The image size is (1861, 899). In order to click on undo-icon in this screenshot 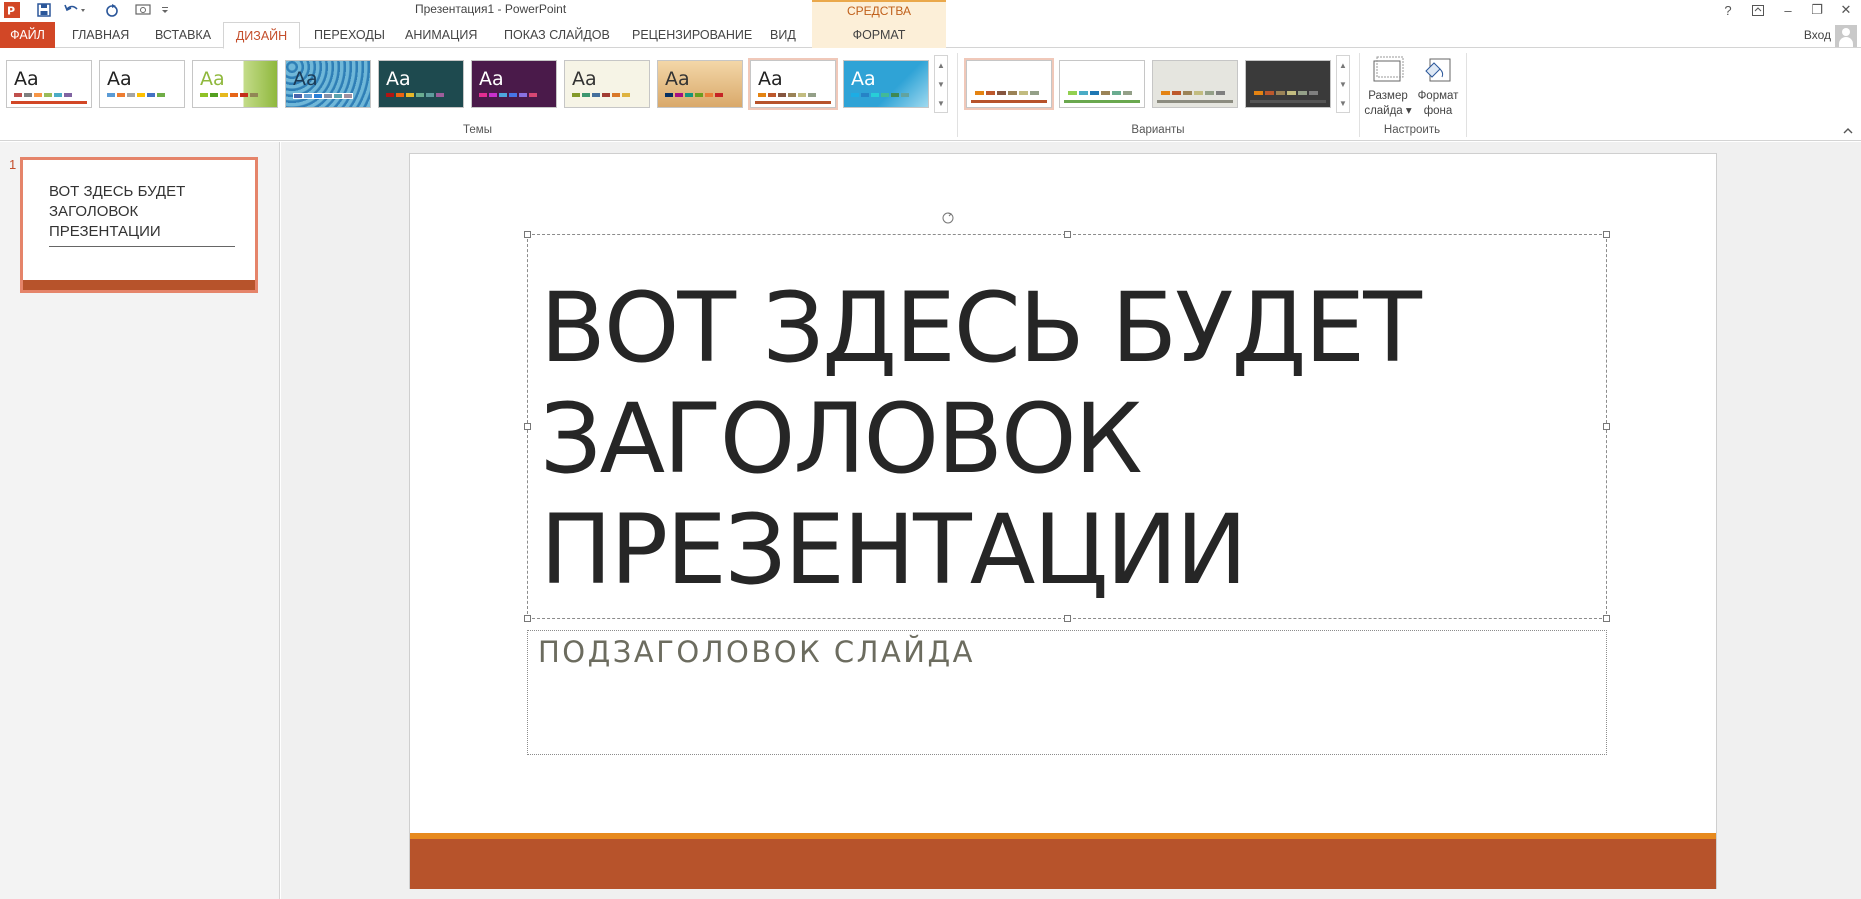, I will do `click(75, 10)`.